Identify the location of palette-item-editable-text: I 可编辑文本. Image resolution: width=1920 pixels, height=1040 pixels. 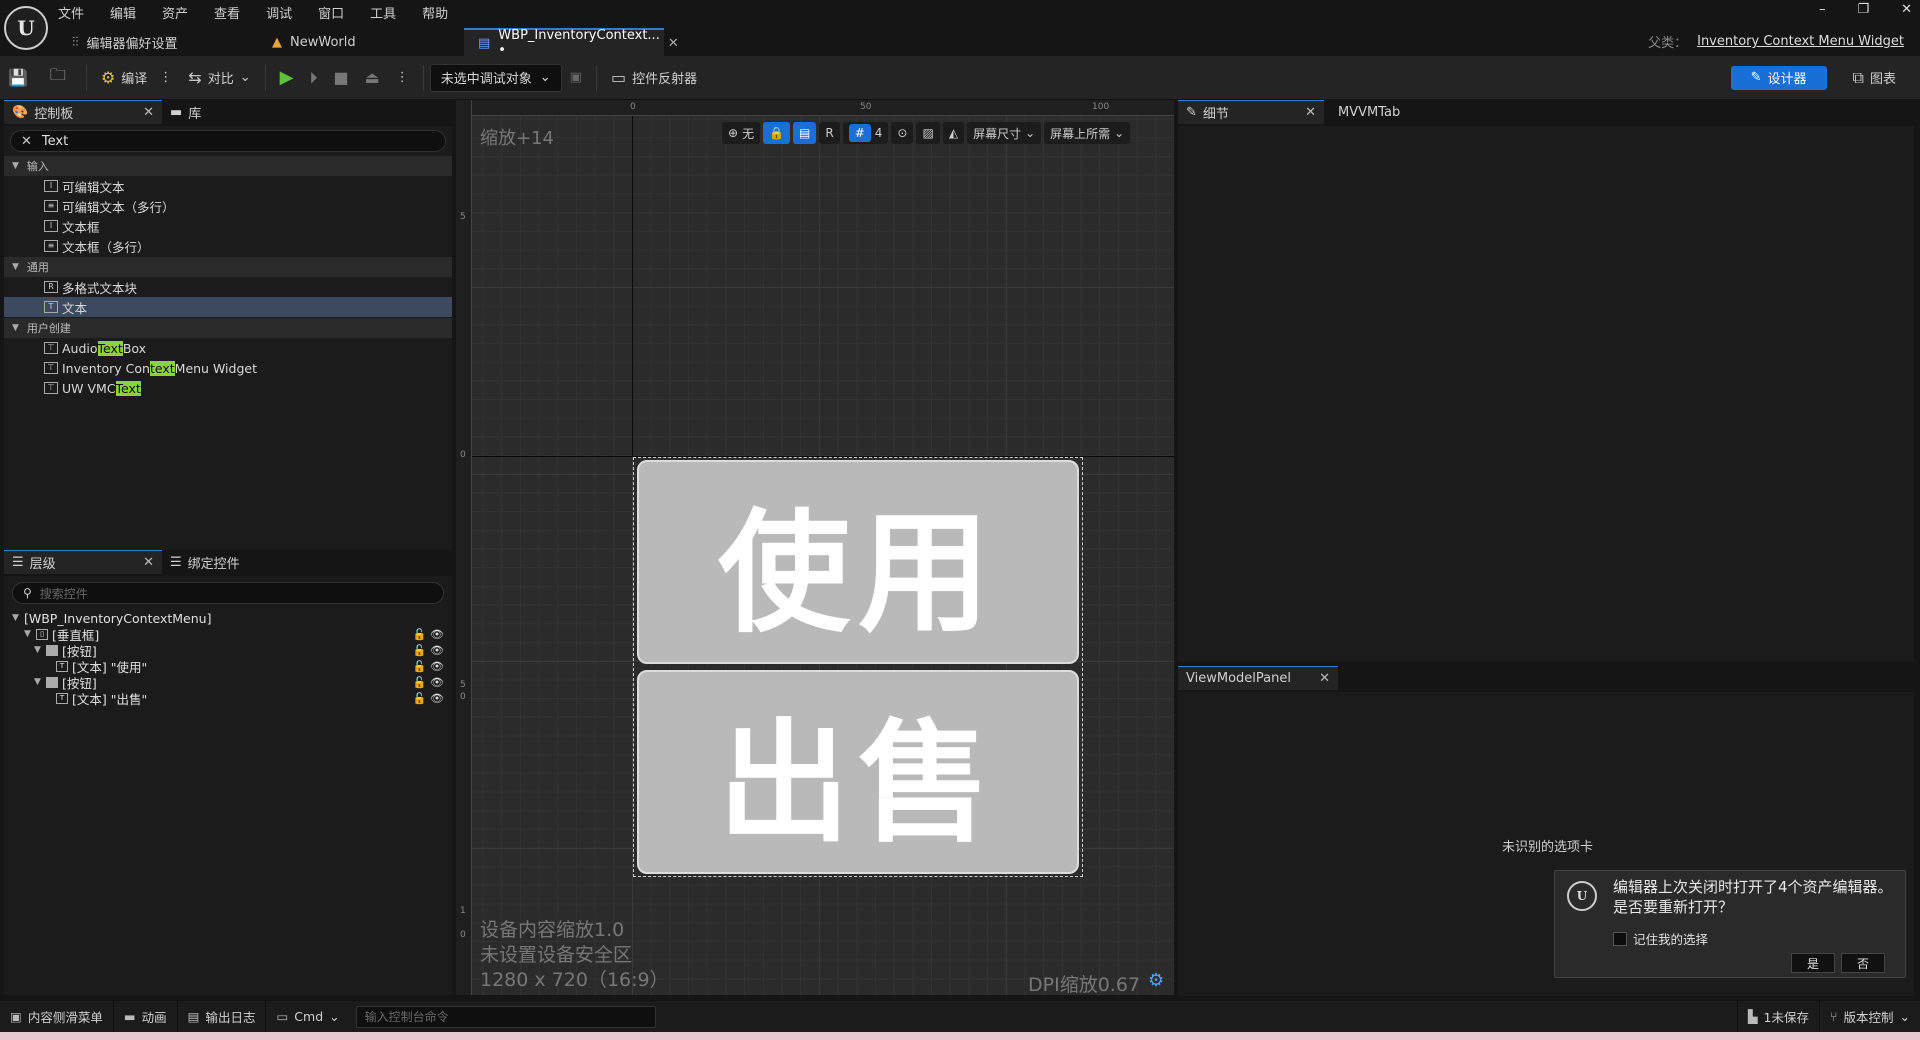
(228, 186).